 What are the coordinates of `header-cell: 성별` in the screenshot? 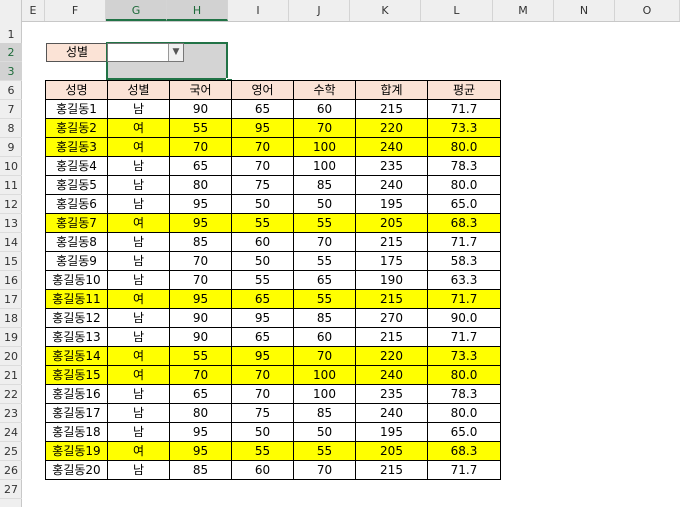 It's located at (138, 90).